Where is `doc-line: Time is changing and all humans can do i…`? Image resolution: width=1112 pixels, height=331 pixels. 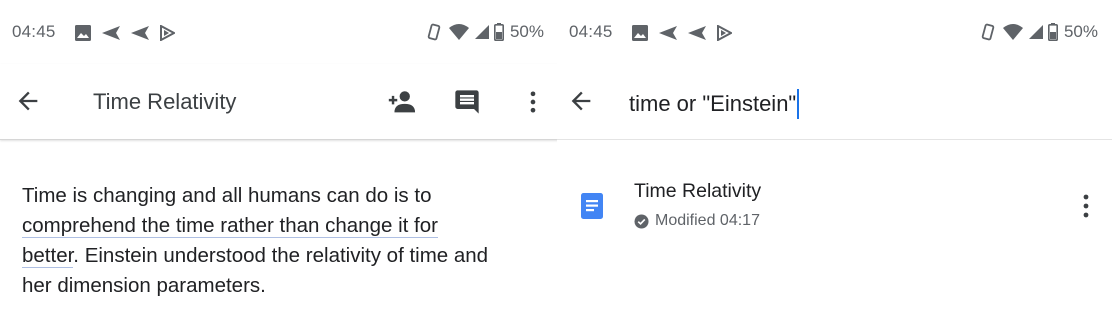
doc-line: Time is changing and all humans can do i… is located at coordinates (227, 195).